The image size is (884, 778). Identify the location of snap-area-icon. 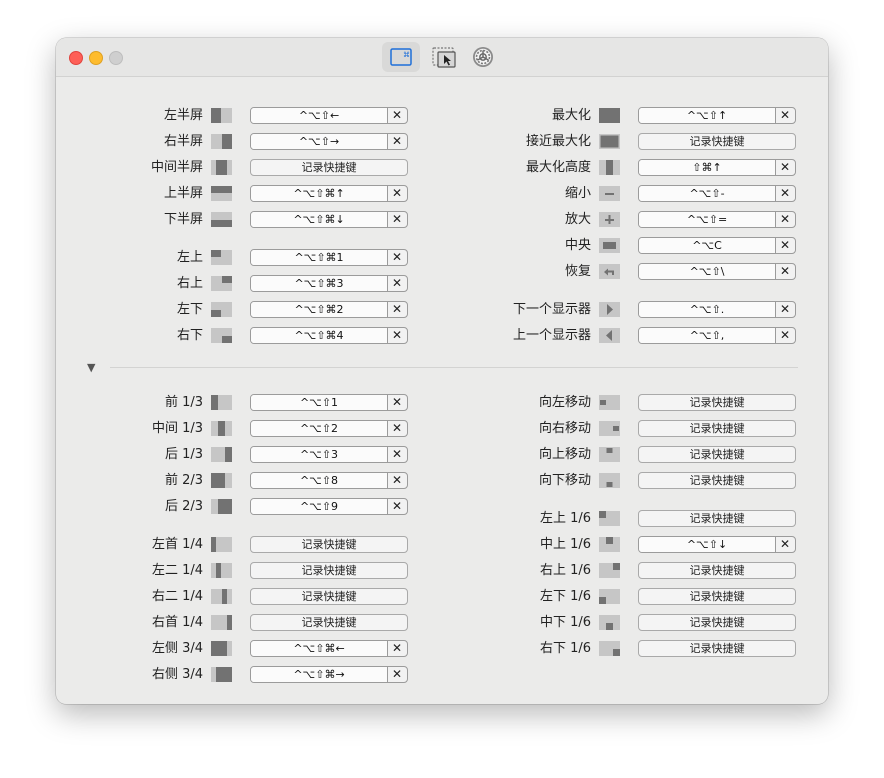
(444, 57).